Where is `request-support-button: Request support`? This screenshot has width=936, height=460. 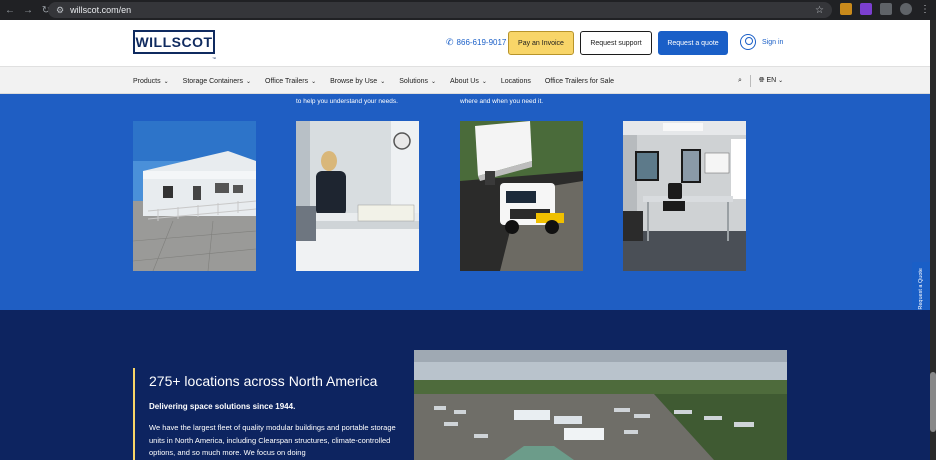
request-support-button: Request support is located at coordinates (616, 43).